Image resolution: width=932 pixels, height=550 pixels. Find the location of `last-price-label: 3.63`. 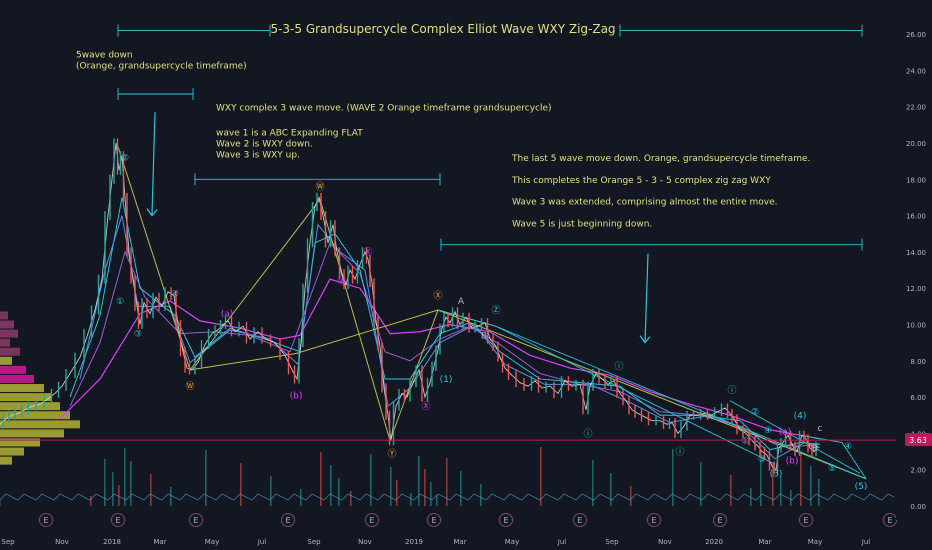

last-price-label: 3.63 is located at coordinates (918, 440).